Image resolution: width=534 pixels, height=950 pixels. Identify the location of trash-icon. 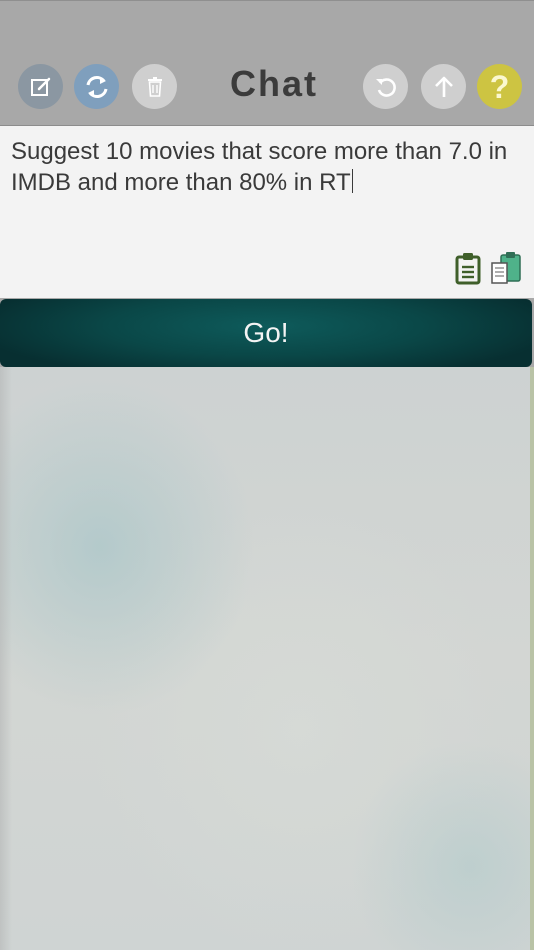
(154, 86).